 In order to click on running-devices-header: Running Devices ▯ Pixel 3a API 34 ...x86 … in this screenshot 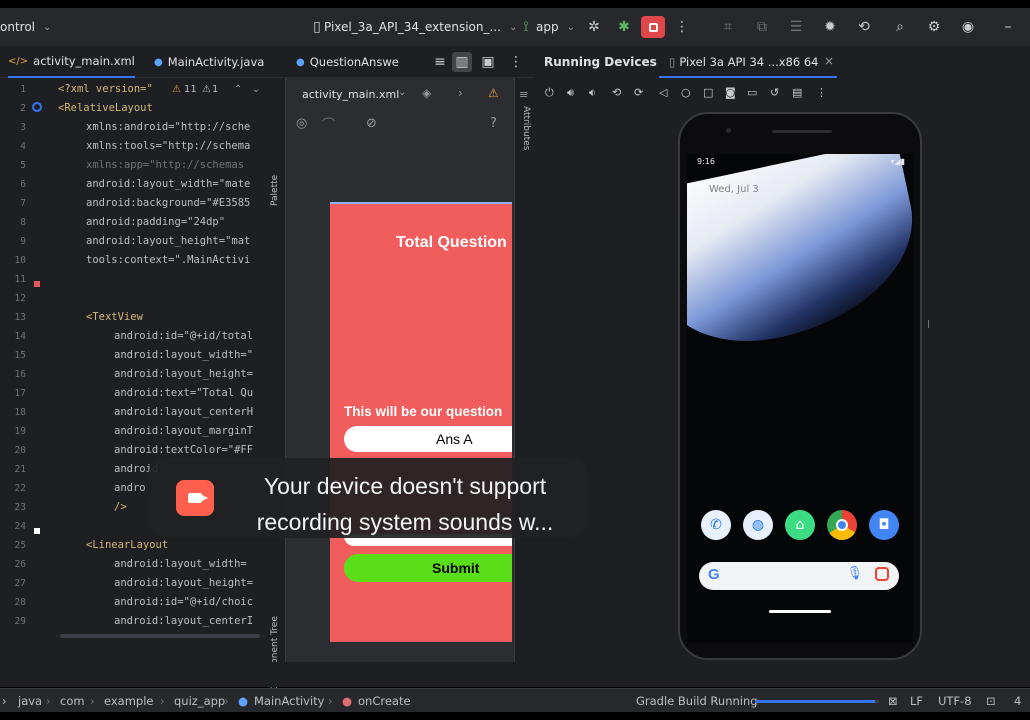, I will do `click(782, 62)`.